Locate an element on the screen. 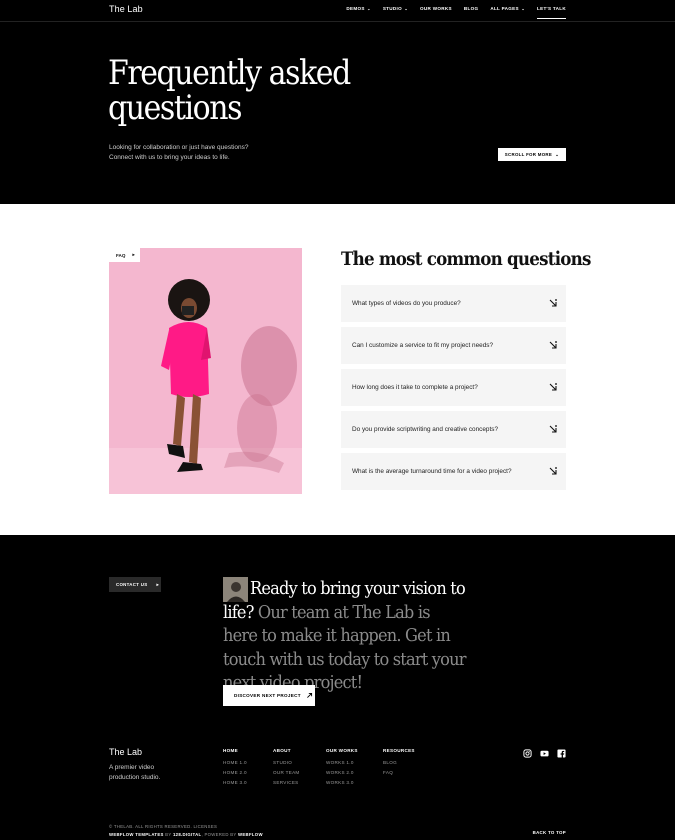 Image resolution: width=675 pixels, height=840 pixels. footer-link: OUR TEAM is located at coordinates (286, 772).